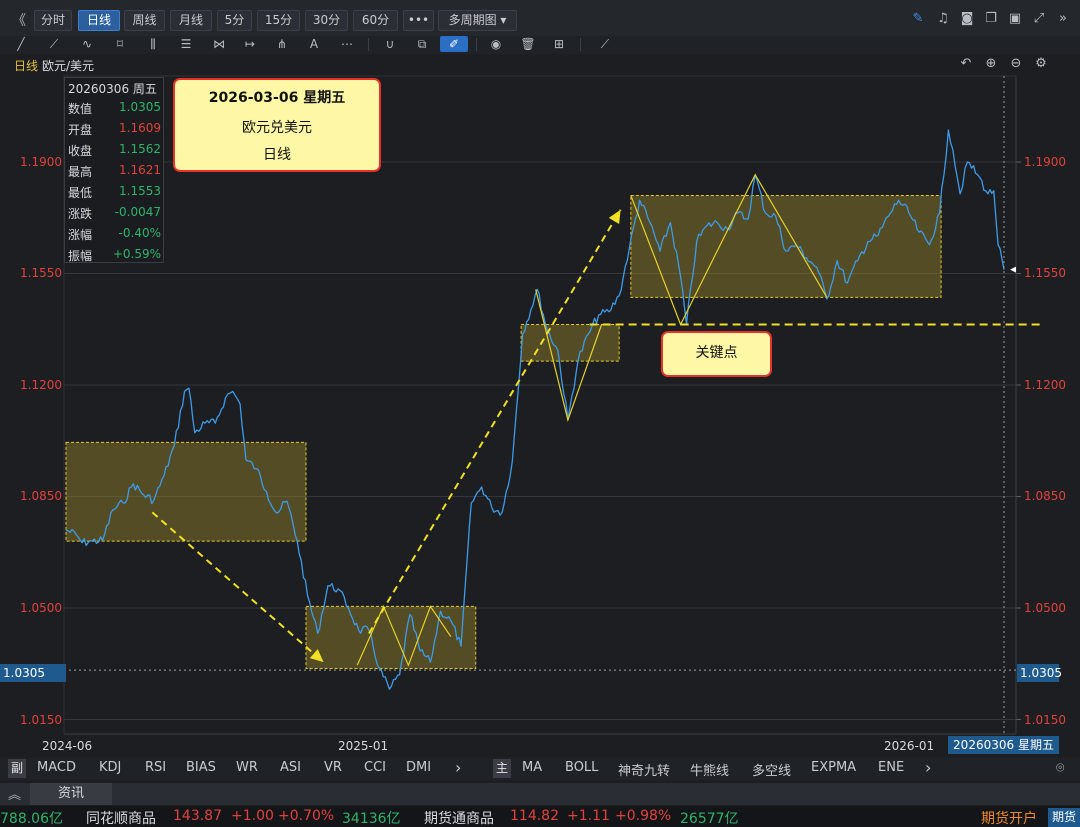  Describe the element at coordinates (41, 720) in the screenshot. I see `y-tick-label-left: 1.0150` at that location.